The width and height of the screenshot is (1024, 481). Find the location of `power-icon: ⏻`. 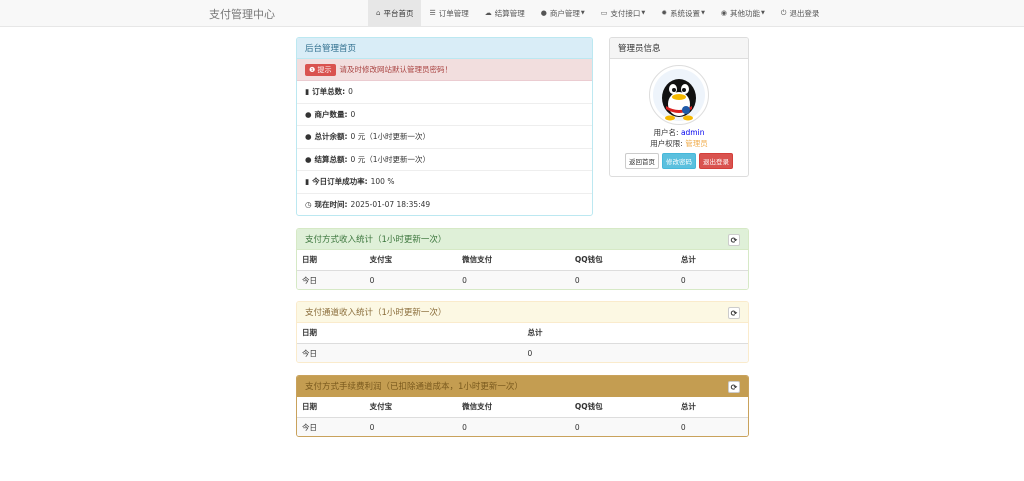

power-icon: ⏻ is located at coordinates (783, 12).